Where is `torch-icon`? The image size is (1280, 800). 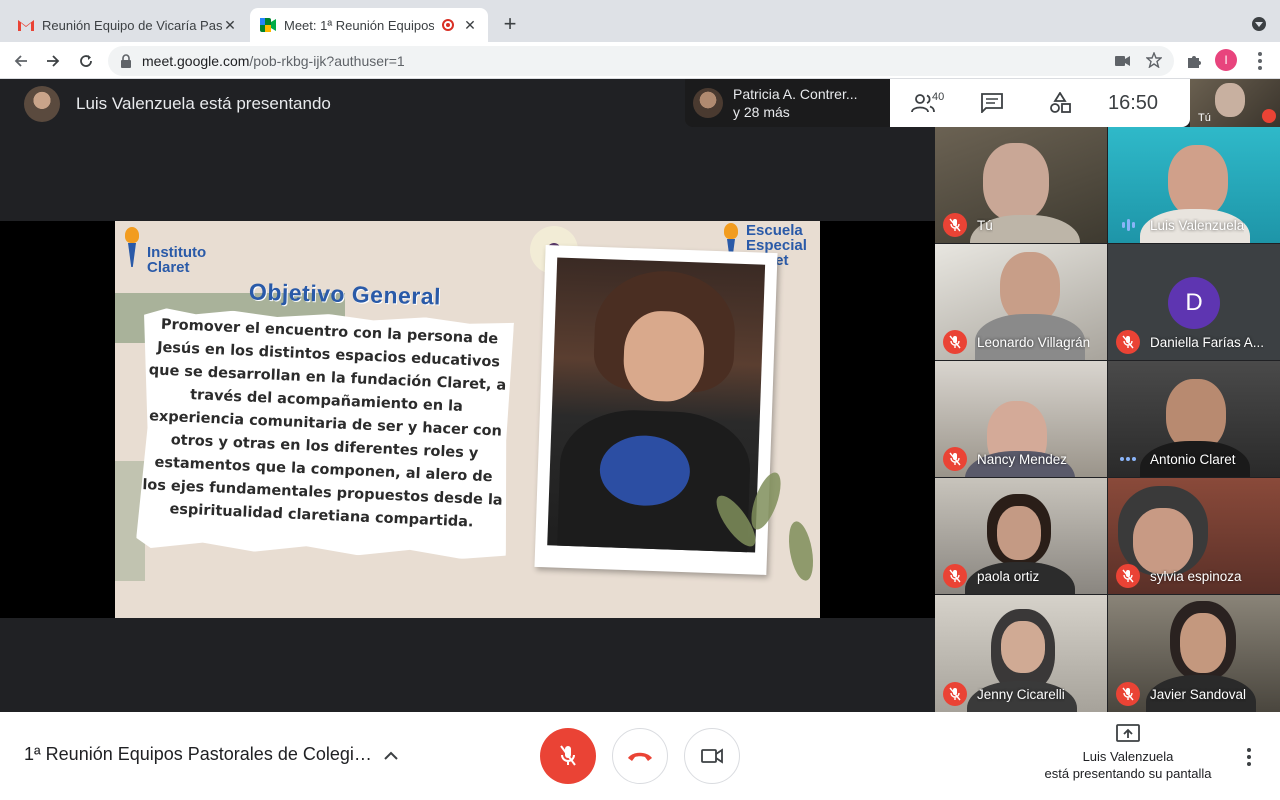 torch-icon is located at coordinates (132, 247).